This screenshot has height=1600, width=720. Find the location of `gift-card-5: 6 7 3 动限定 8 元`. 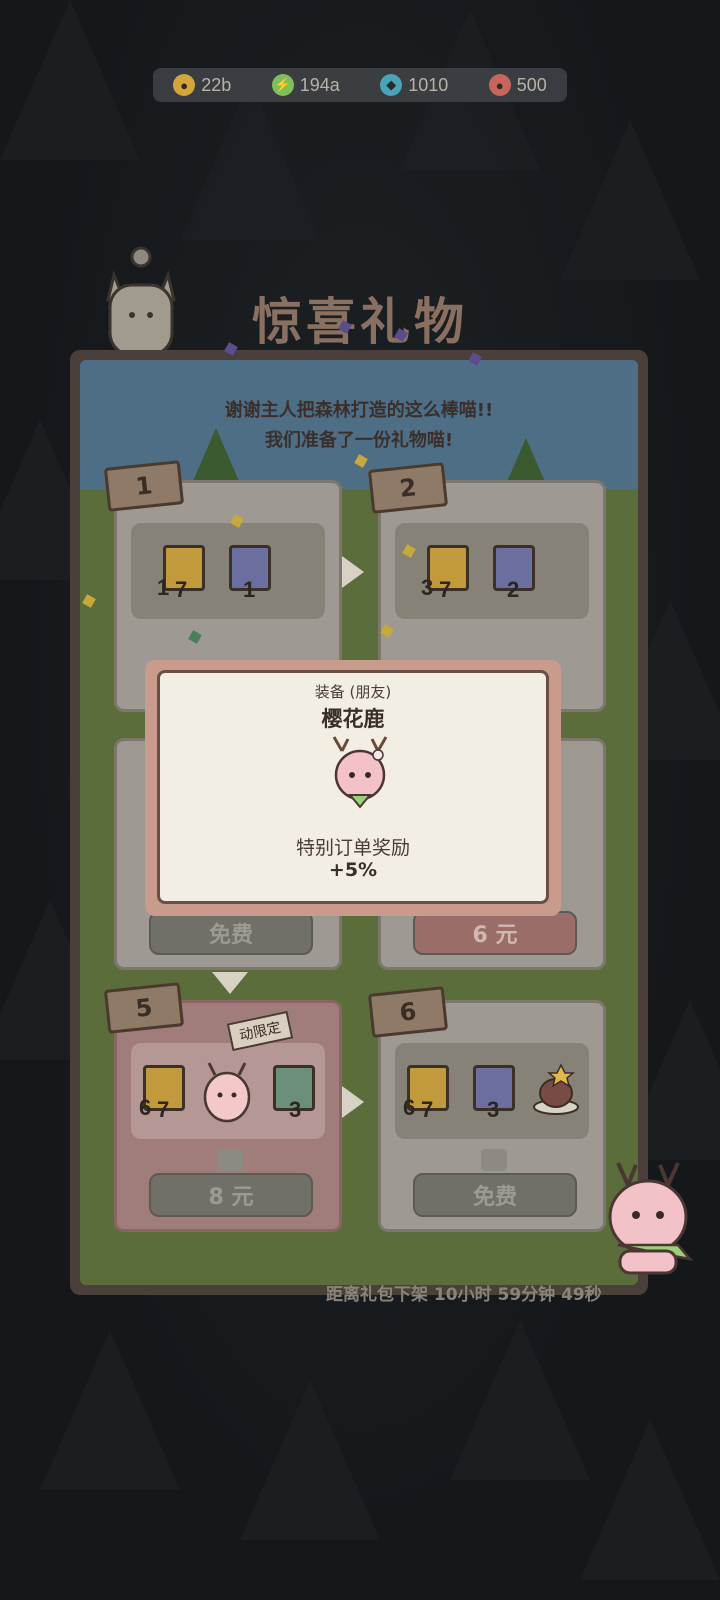

gift-card-5: 6 7 3 动限定 8 元 is located at coordinates (228, 1116).